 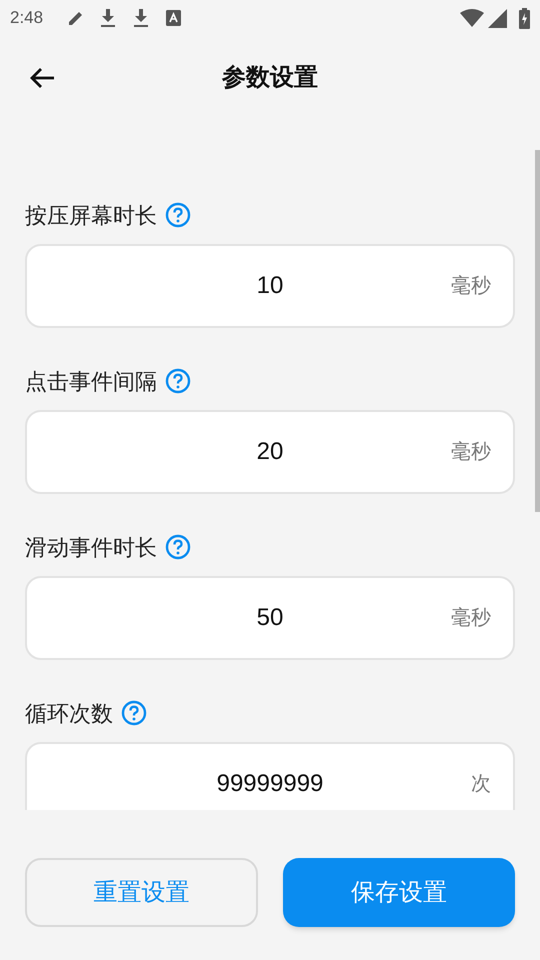 I want to click on unit-label: 次, so click(x=481, y=784).